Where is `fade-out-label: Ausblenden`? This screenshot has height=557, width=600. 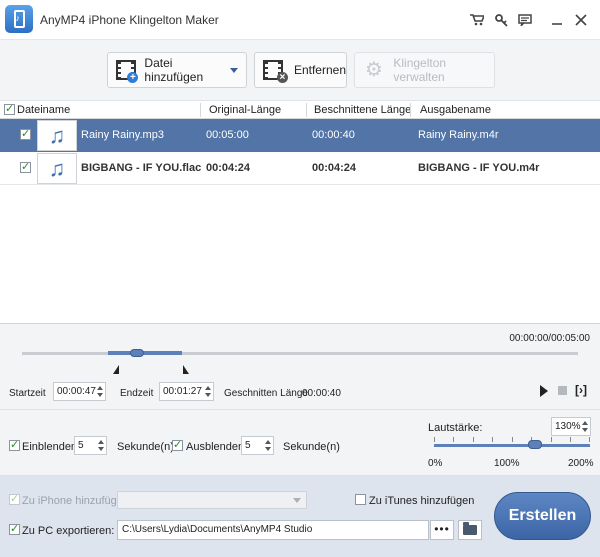 fade-out-label: Ausblenden is located at coordinates (215, 447).